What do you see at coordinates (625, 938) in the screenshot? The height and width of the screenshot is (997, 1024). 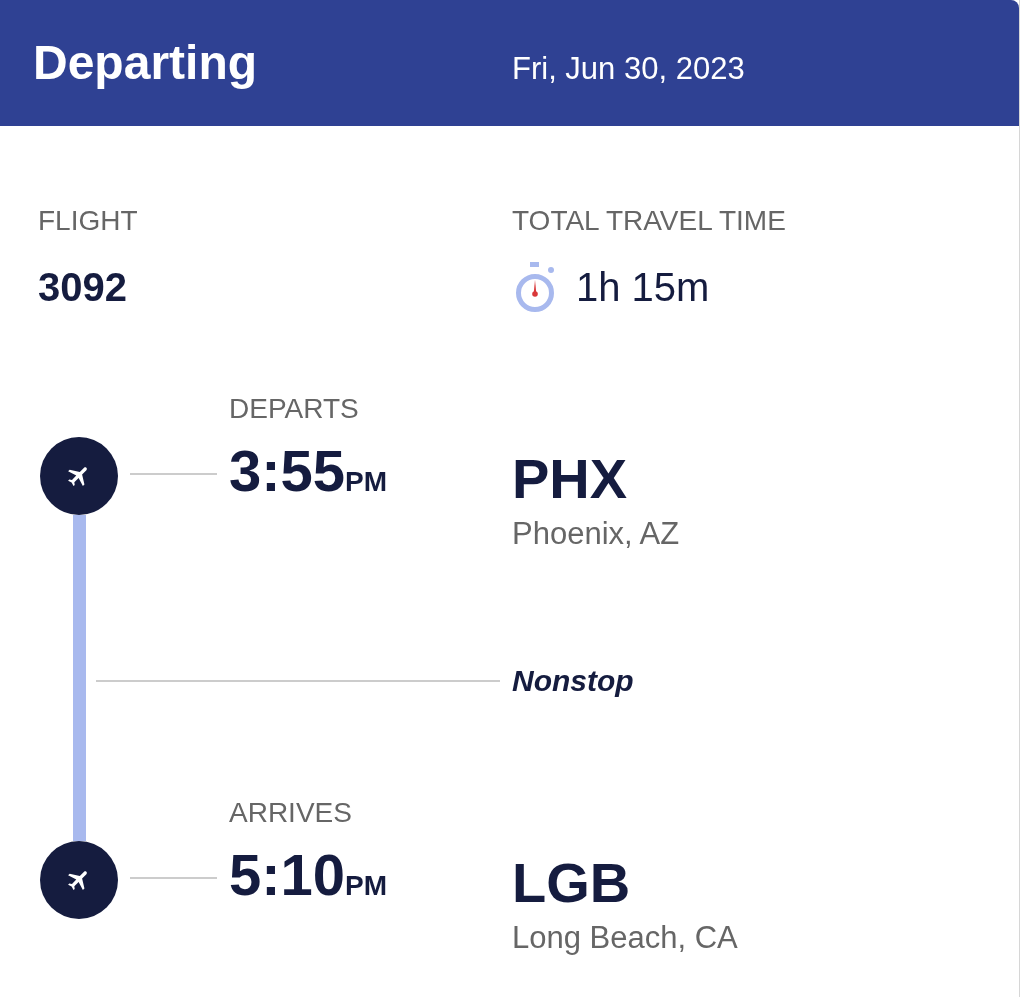 I see `airport-city: Long Beach, CA` at bounding box center [625, 938].